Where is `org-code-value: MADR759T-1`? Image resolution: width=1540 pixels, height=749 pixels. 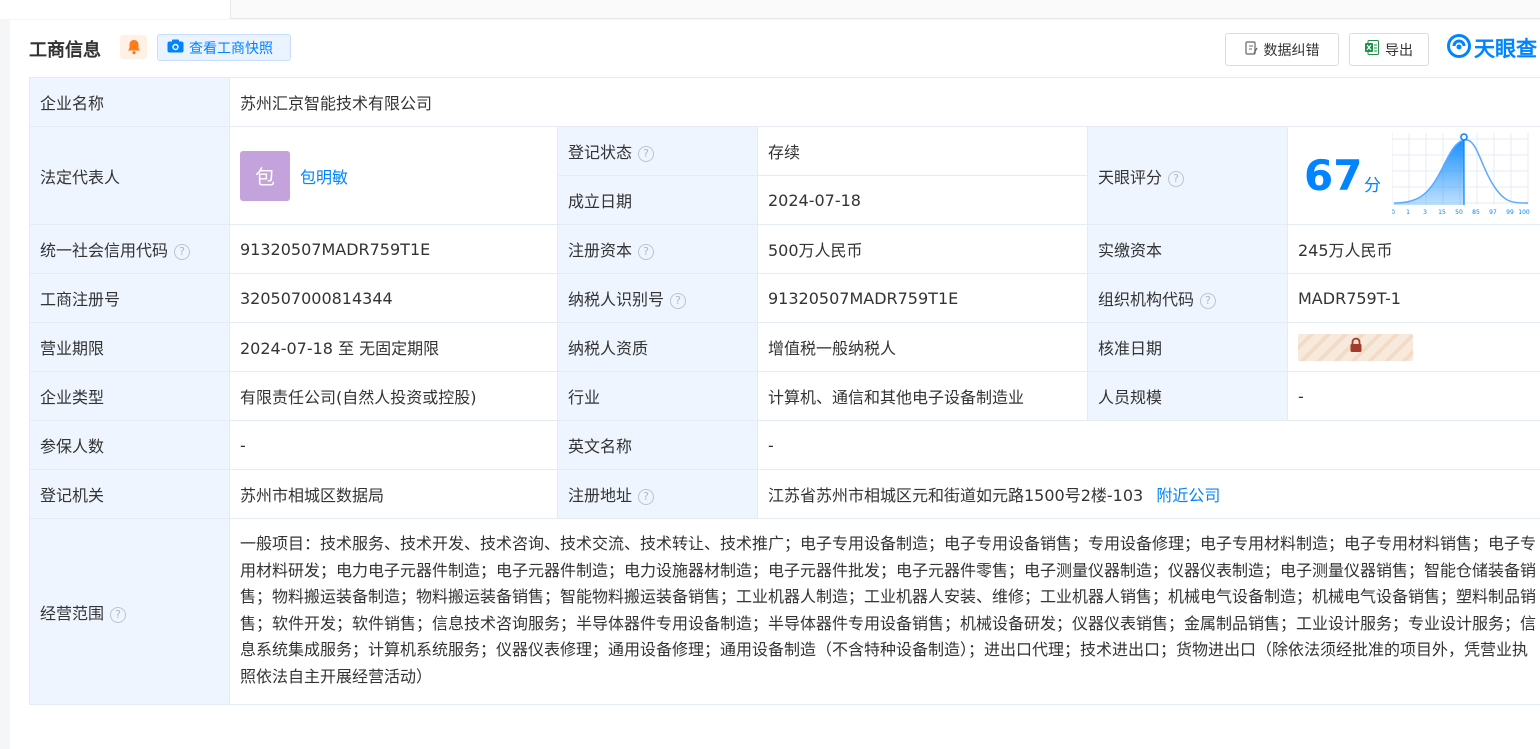 org-code-value: MADR759T-1 is located at coordinates (1413, 298).